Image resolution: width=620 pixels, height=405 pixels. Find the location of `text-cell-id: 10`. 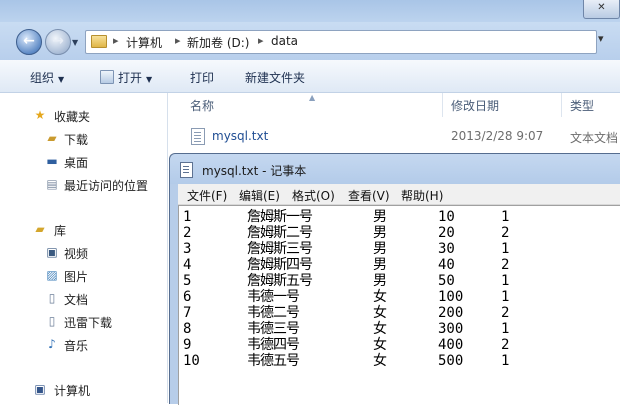

text-cell-id: 10 is located at coordinates (191, 361).